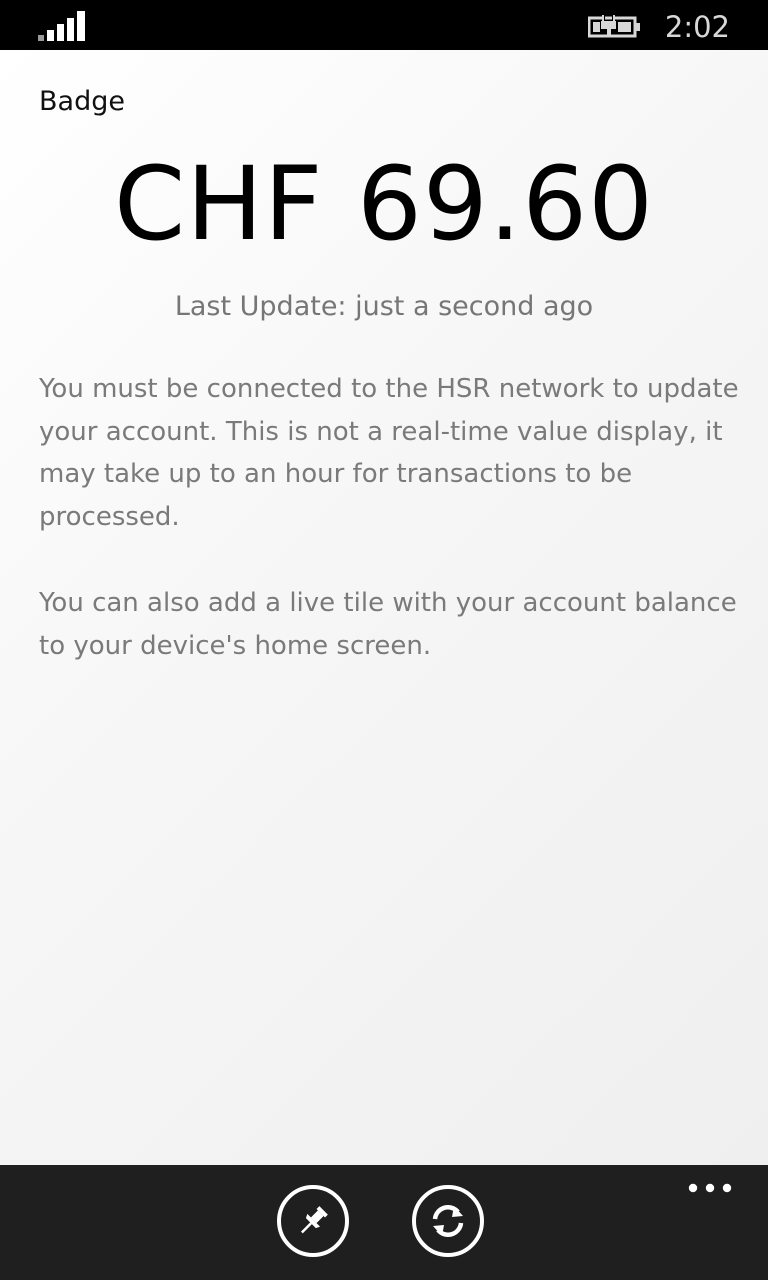  What do you see at coordinates (384, 204) in the screenshot?
I see `balance-amount: CHF 69.60` at bounding box center [384, 204].